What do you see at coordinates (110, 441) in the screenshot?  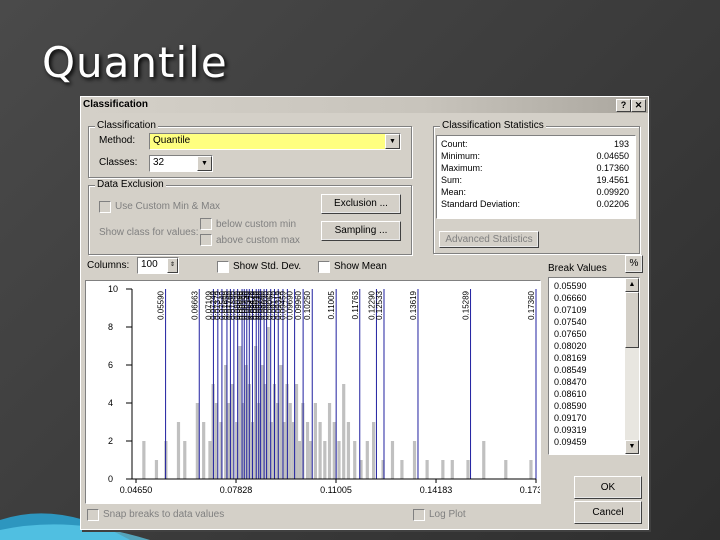 I see `y-tick-label: 2` at bounding box center [110, 441].